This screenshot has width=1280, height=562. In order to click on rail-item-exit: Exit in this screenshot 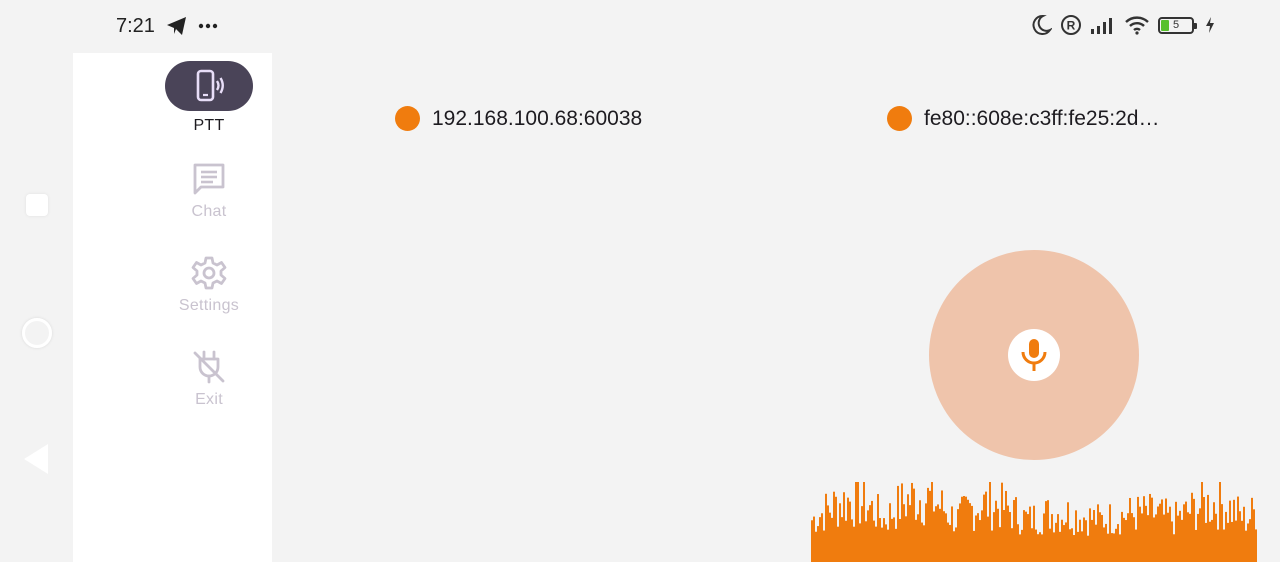, I will do `click(209, 379)`.